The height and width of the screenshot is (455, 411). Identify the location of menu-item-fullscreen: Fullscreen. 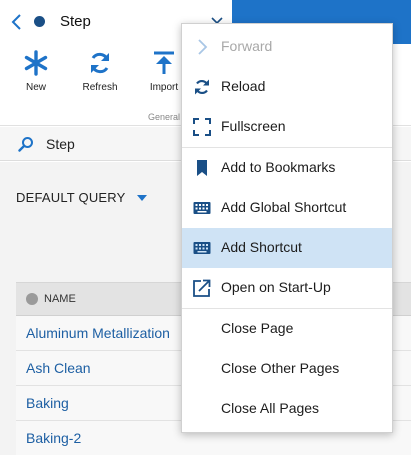
(287, 127).